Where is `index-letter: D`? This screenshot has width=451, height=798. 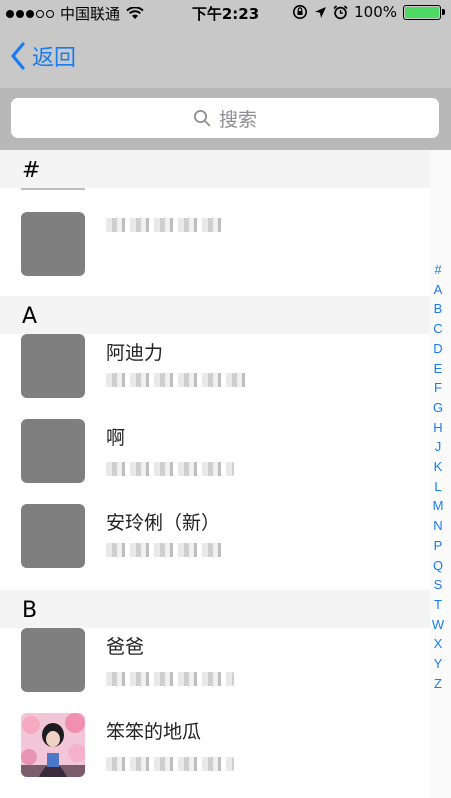 index-letter: D is located at coordinates (437, 349).